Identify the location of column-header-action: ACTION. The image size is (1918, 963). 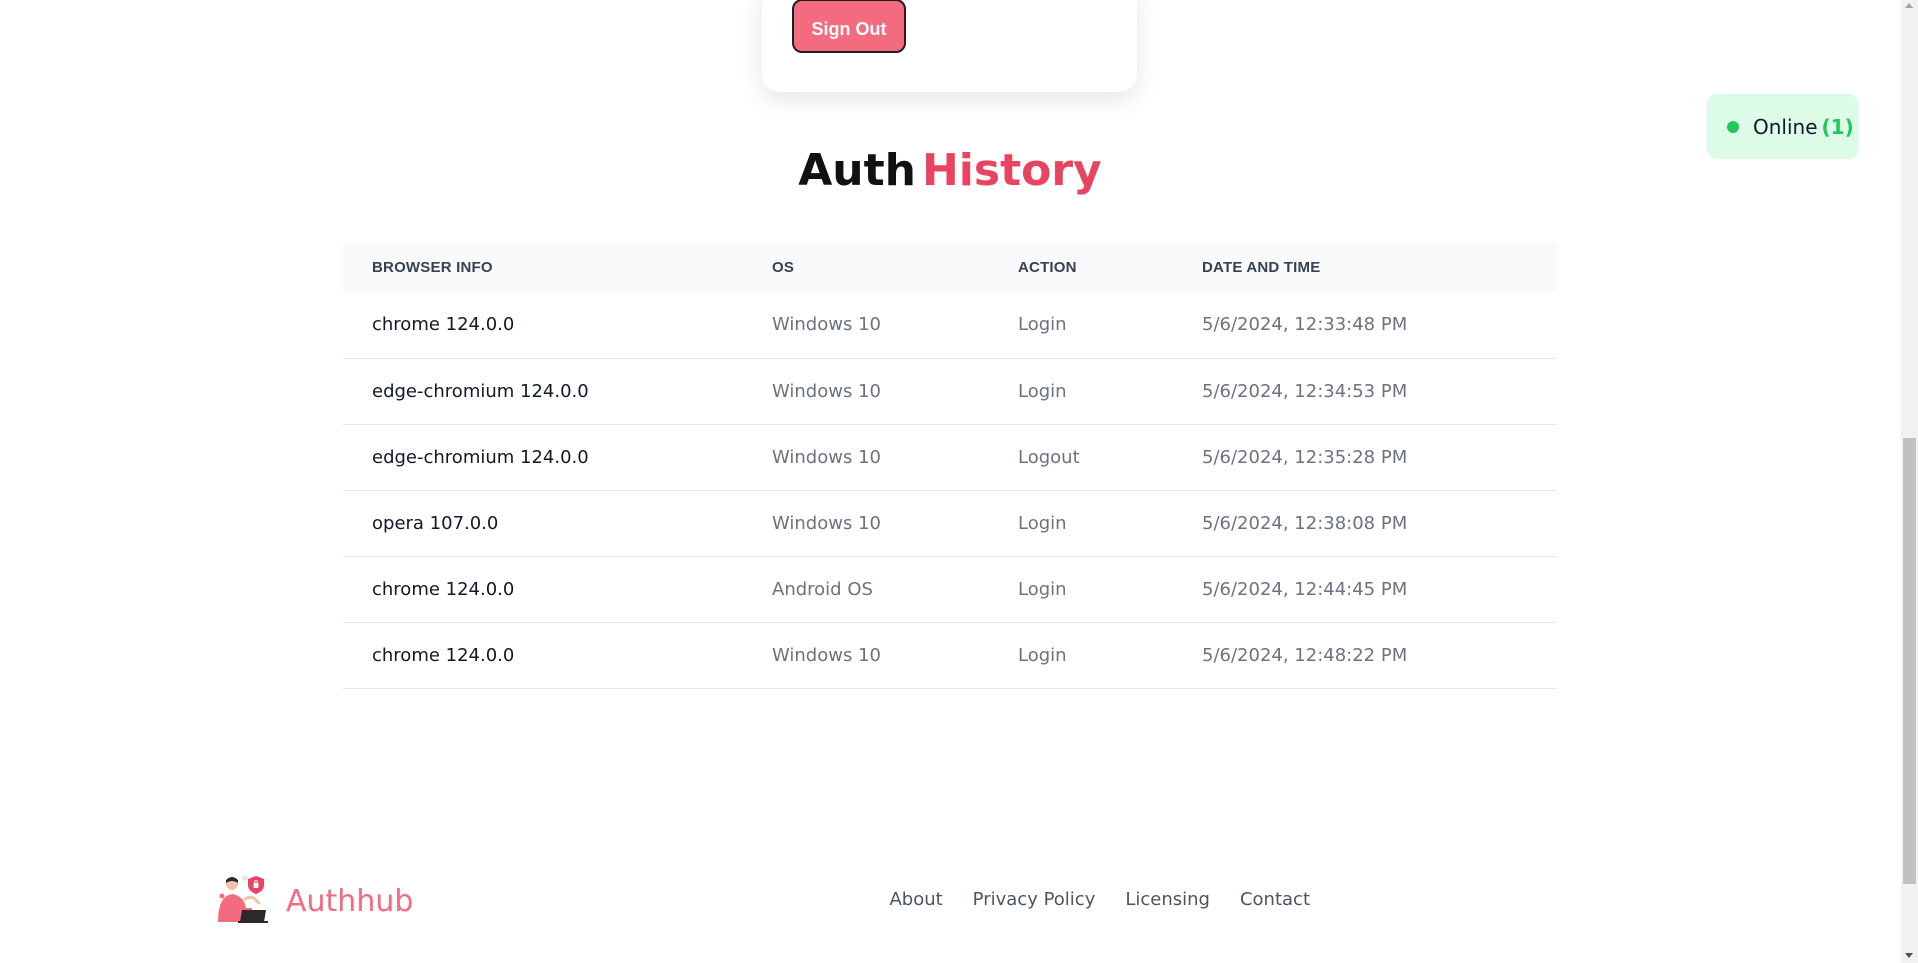
(1047, 267).